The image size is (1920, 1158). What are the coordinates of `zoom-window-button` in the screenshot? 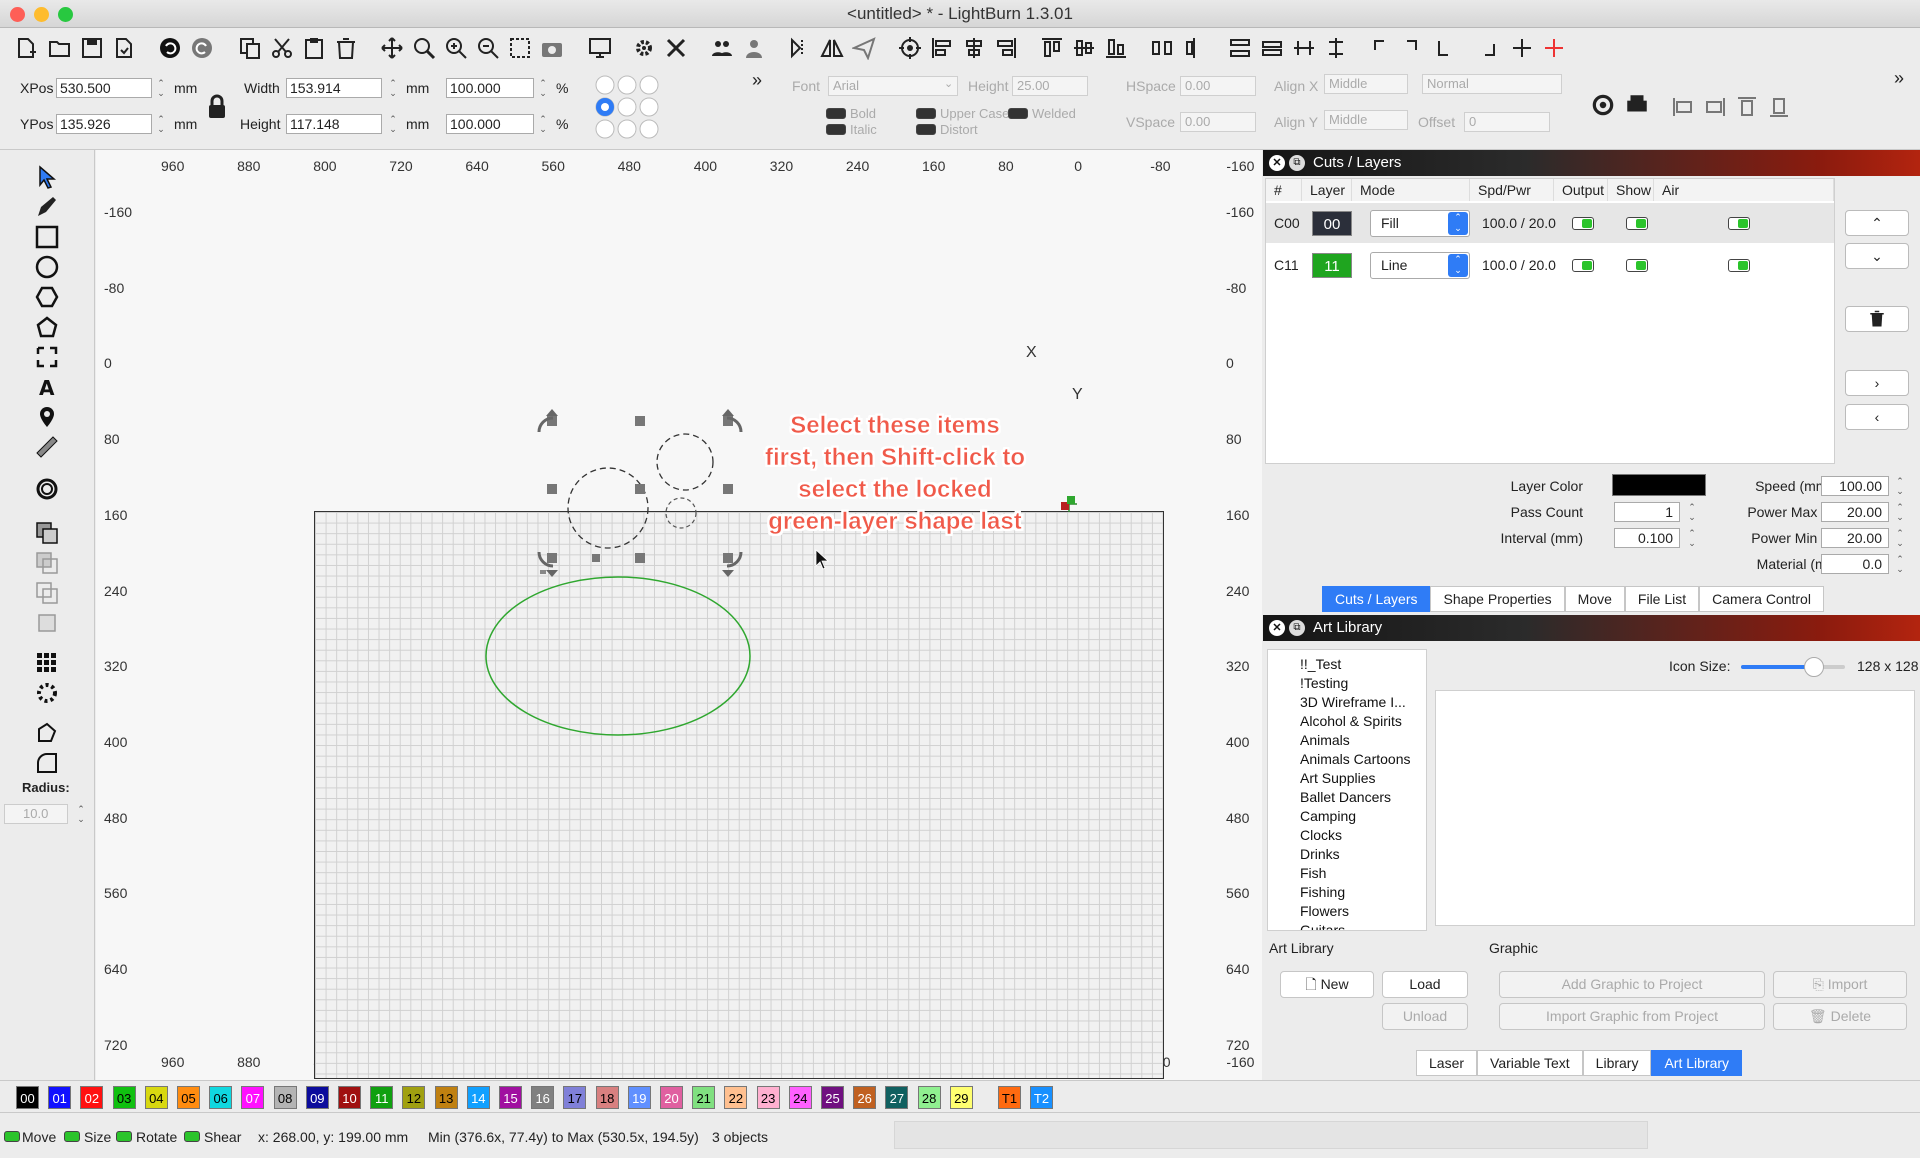 It's located at (65, 14).